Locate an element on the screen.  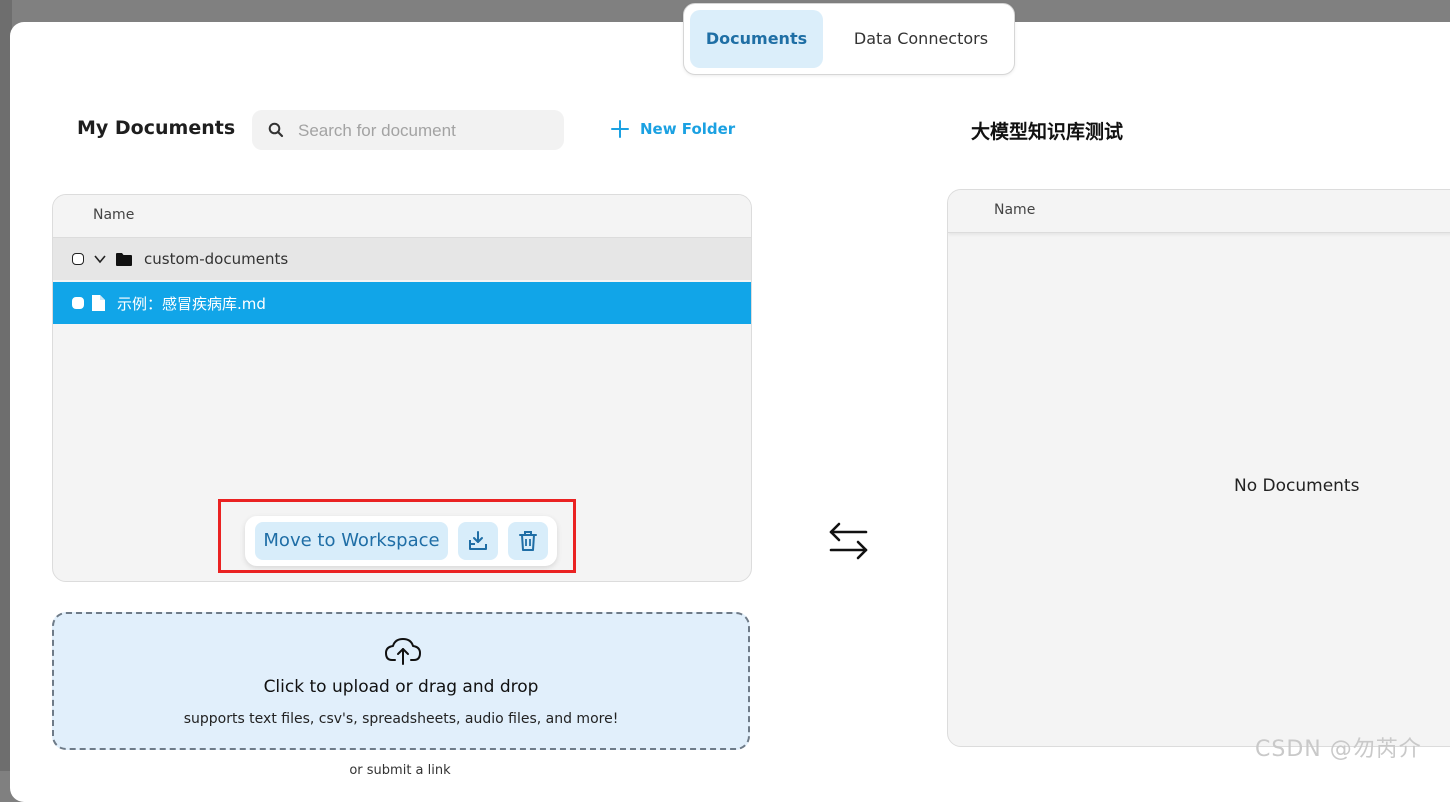
no-documents-text: No Documents is located at coordinates (1297, 486).